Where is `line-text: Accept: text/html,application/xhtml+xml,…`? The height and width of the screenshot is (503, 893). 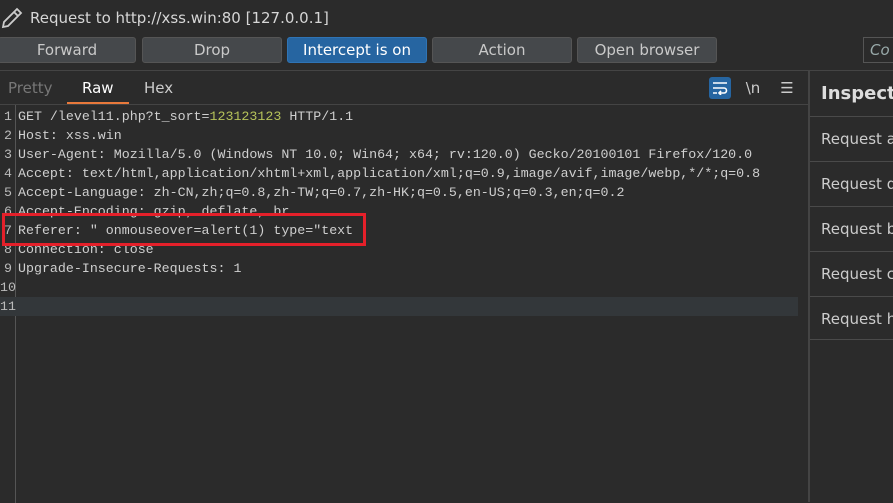 line-text: Accept: text/html,application/xhtml+xml,… is located at coordinates (389, 173).